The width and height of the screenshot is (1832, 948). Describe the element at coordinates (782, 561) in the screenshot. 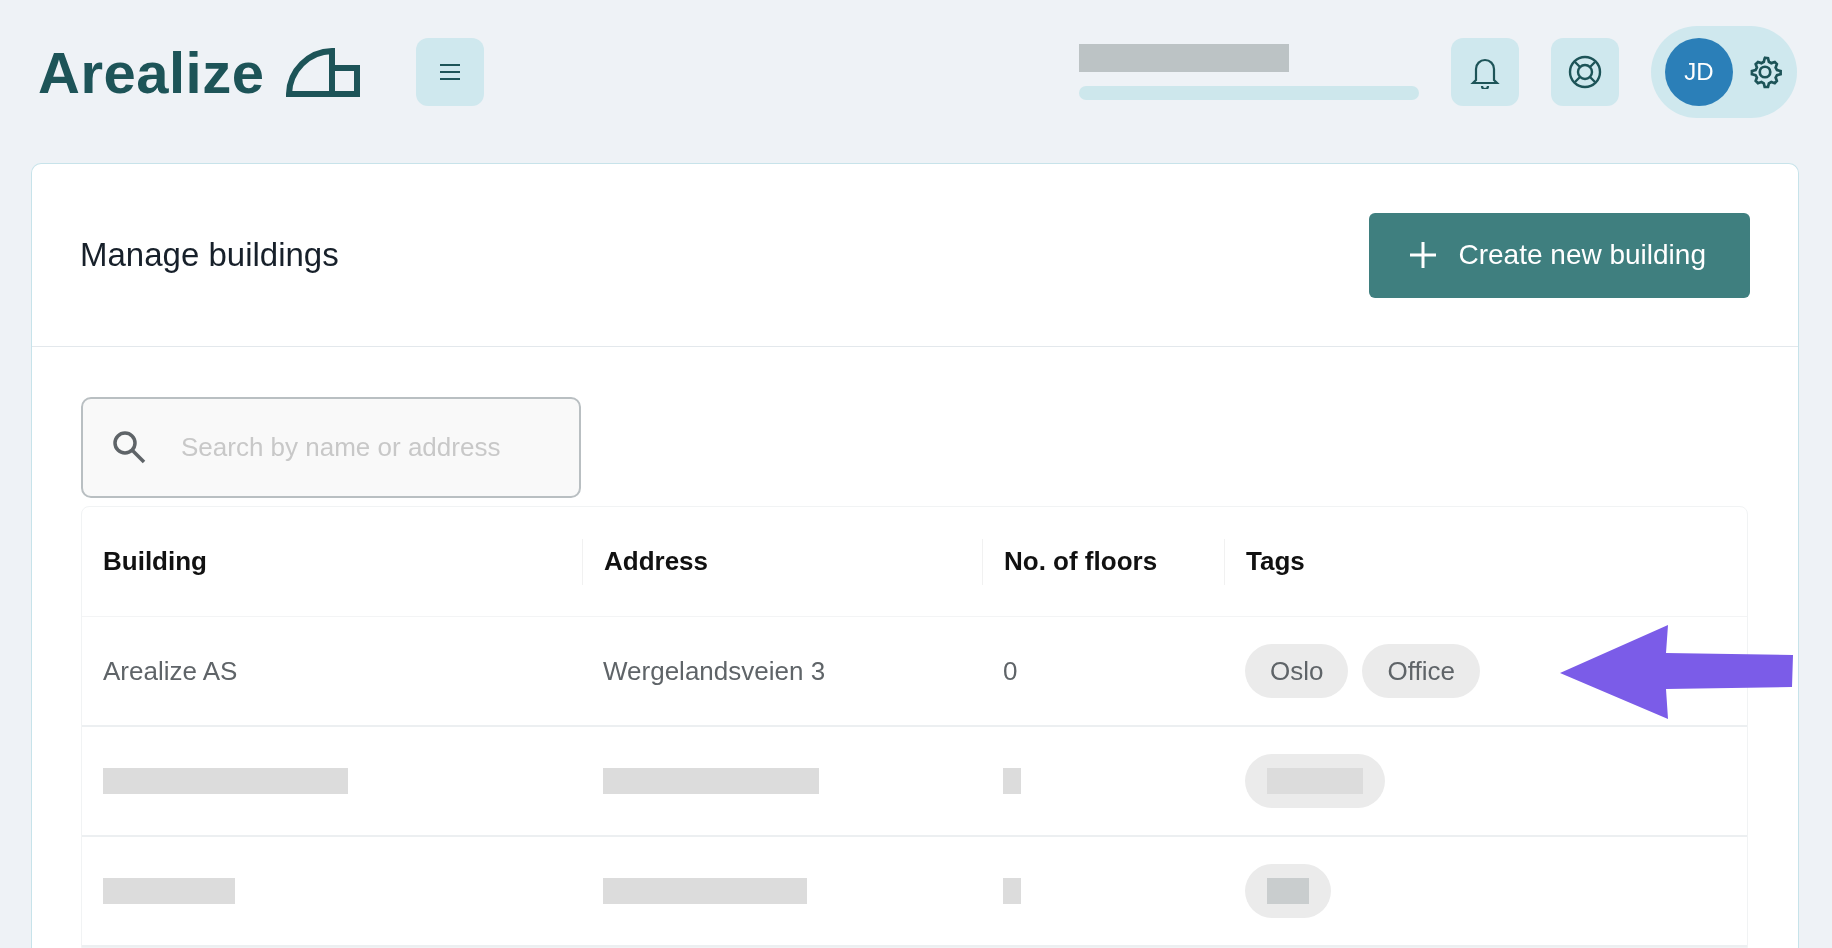

I see `column-header: Address` at that location.